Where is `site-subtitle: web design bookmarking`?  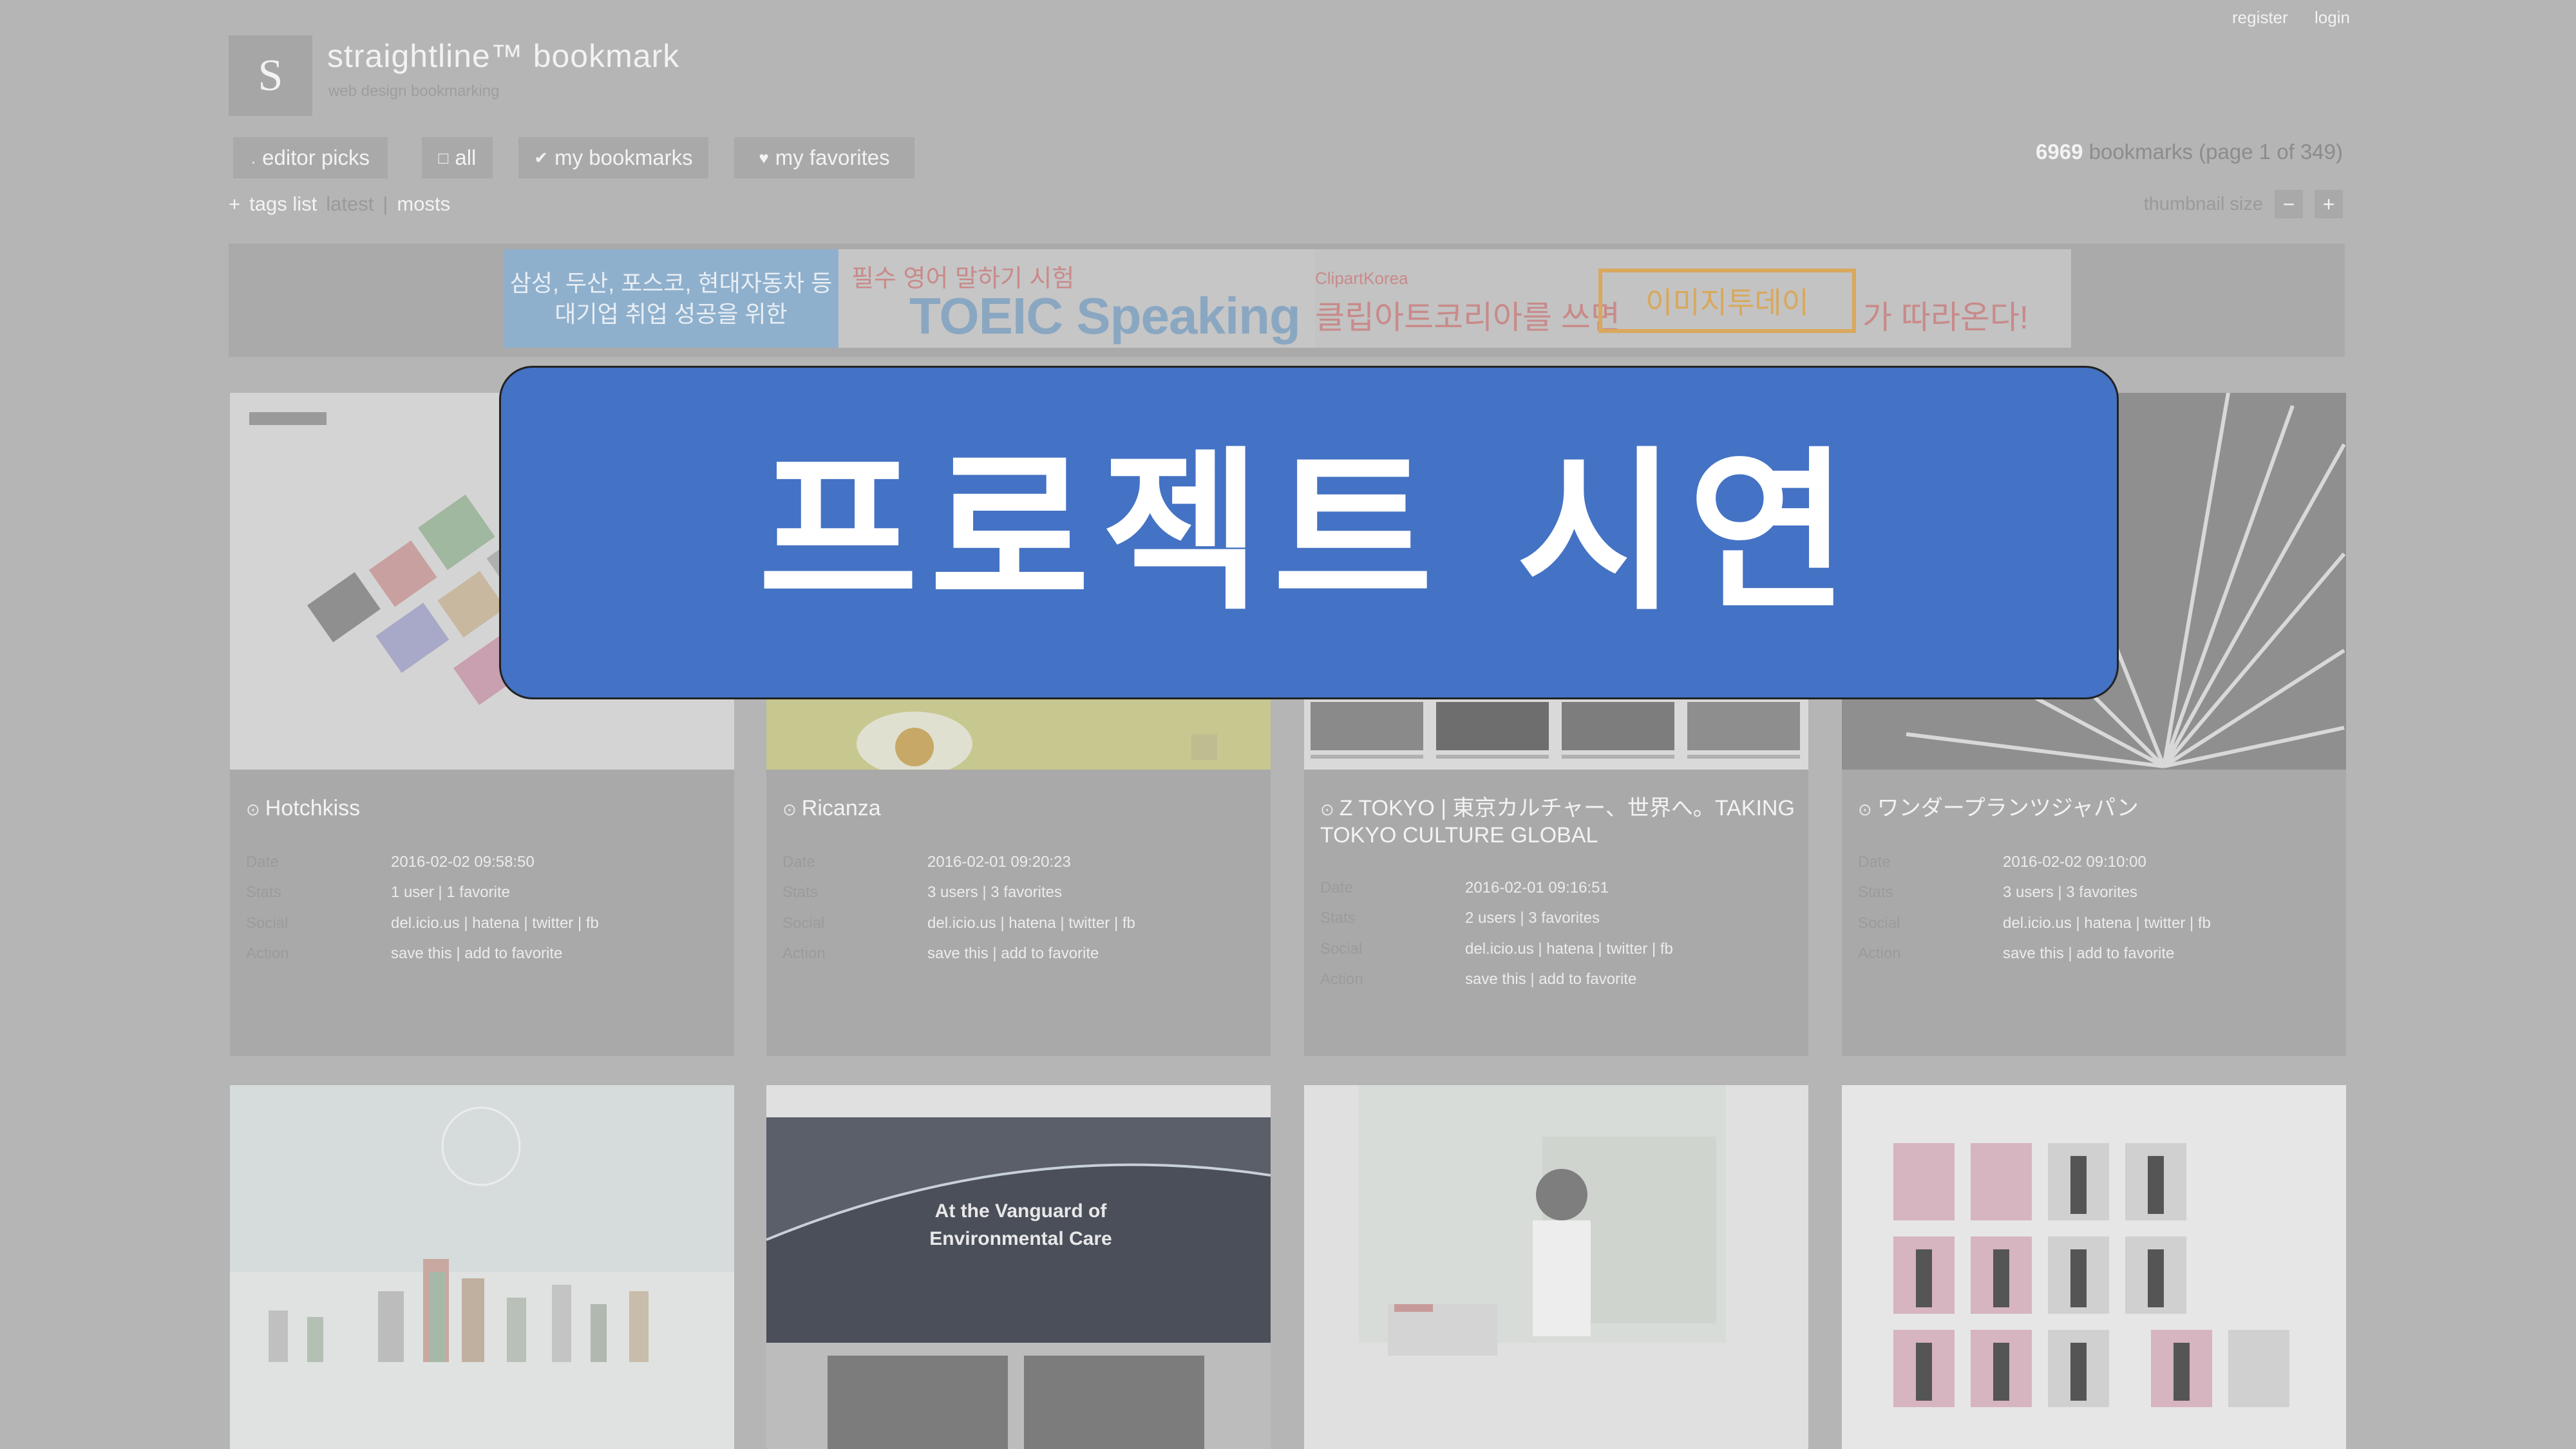 site-subtitle: web design bookmarking is located at coordinates (414, 91).